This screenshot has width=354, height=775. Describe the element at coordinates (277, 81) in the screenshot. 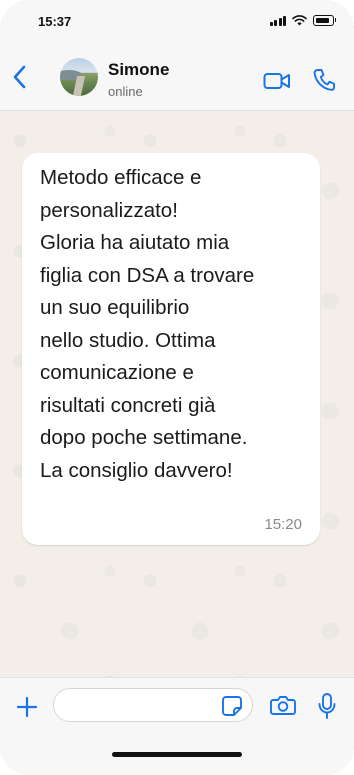

I see `video-camera-icon` at that location.